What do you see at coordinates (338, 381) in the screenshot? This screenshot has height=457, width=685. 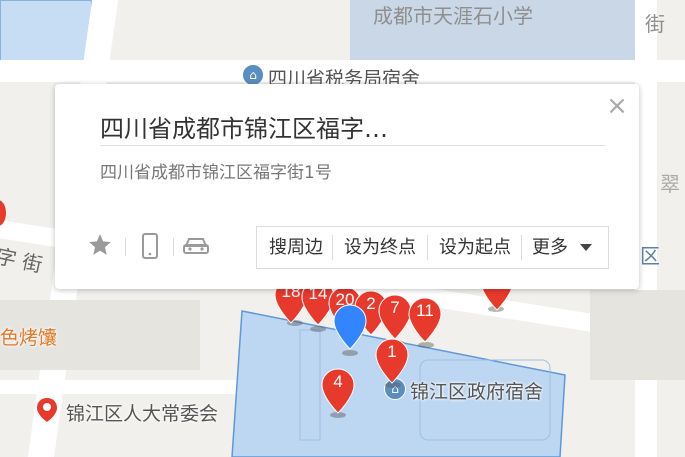 I see `marker-number: 4` at bounding box center [338, 381].